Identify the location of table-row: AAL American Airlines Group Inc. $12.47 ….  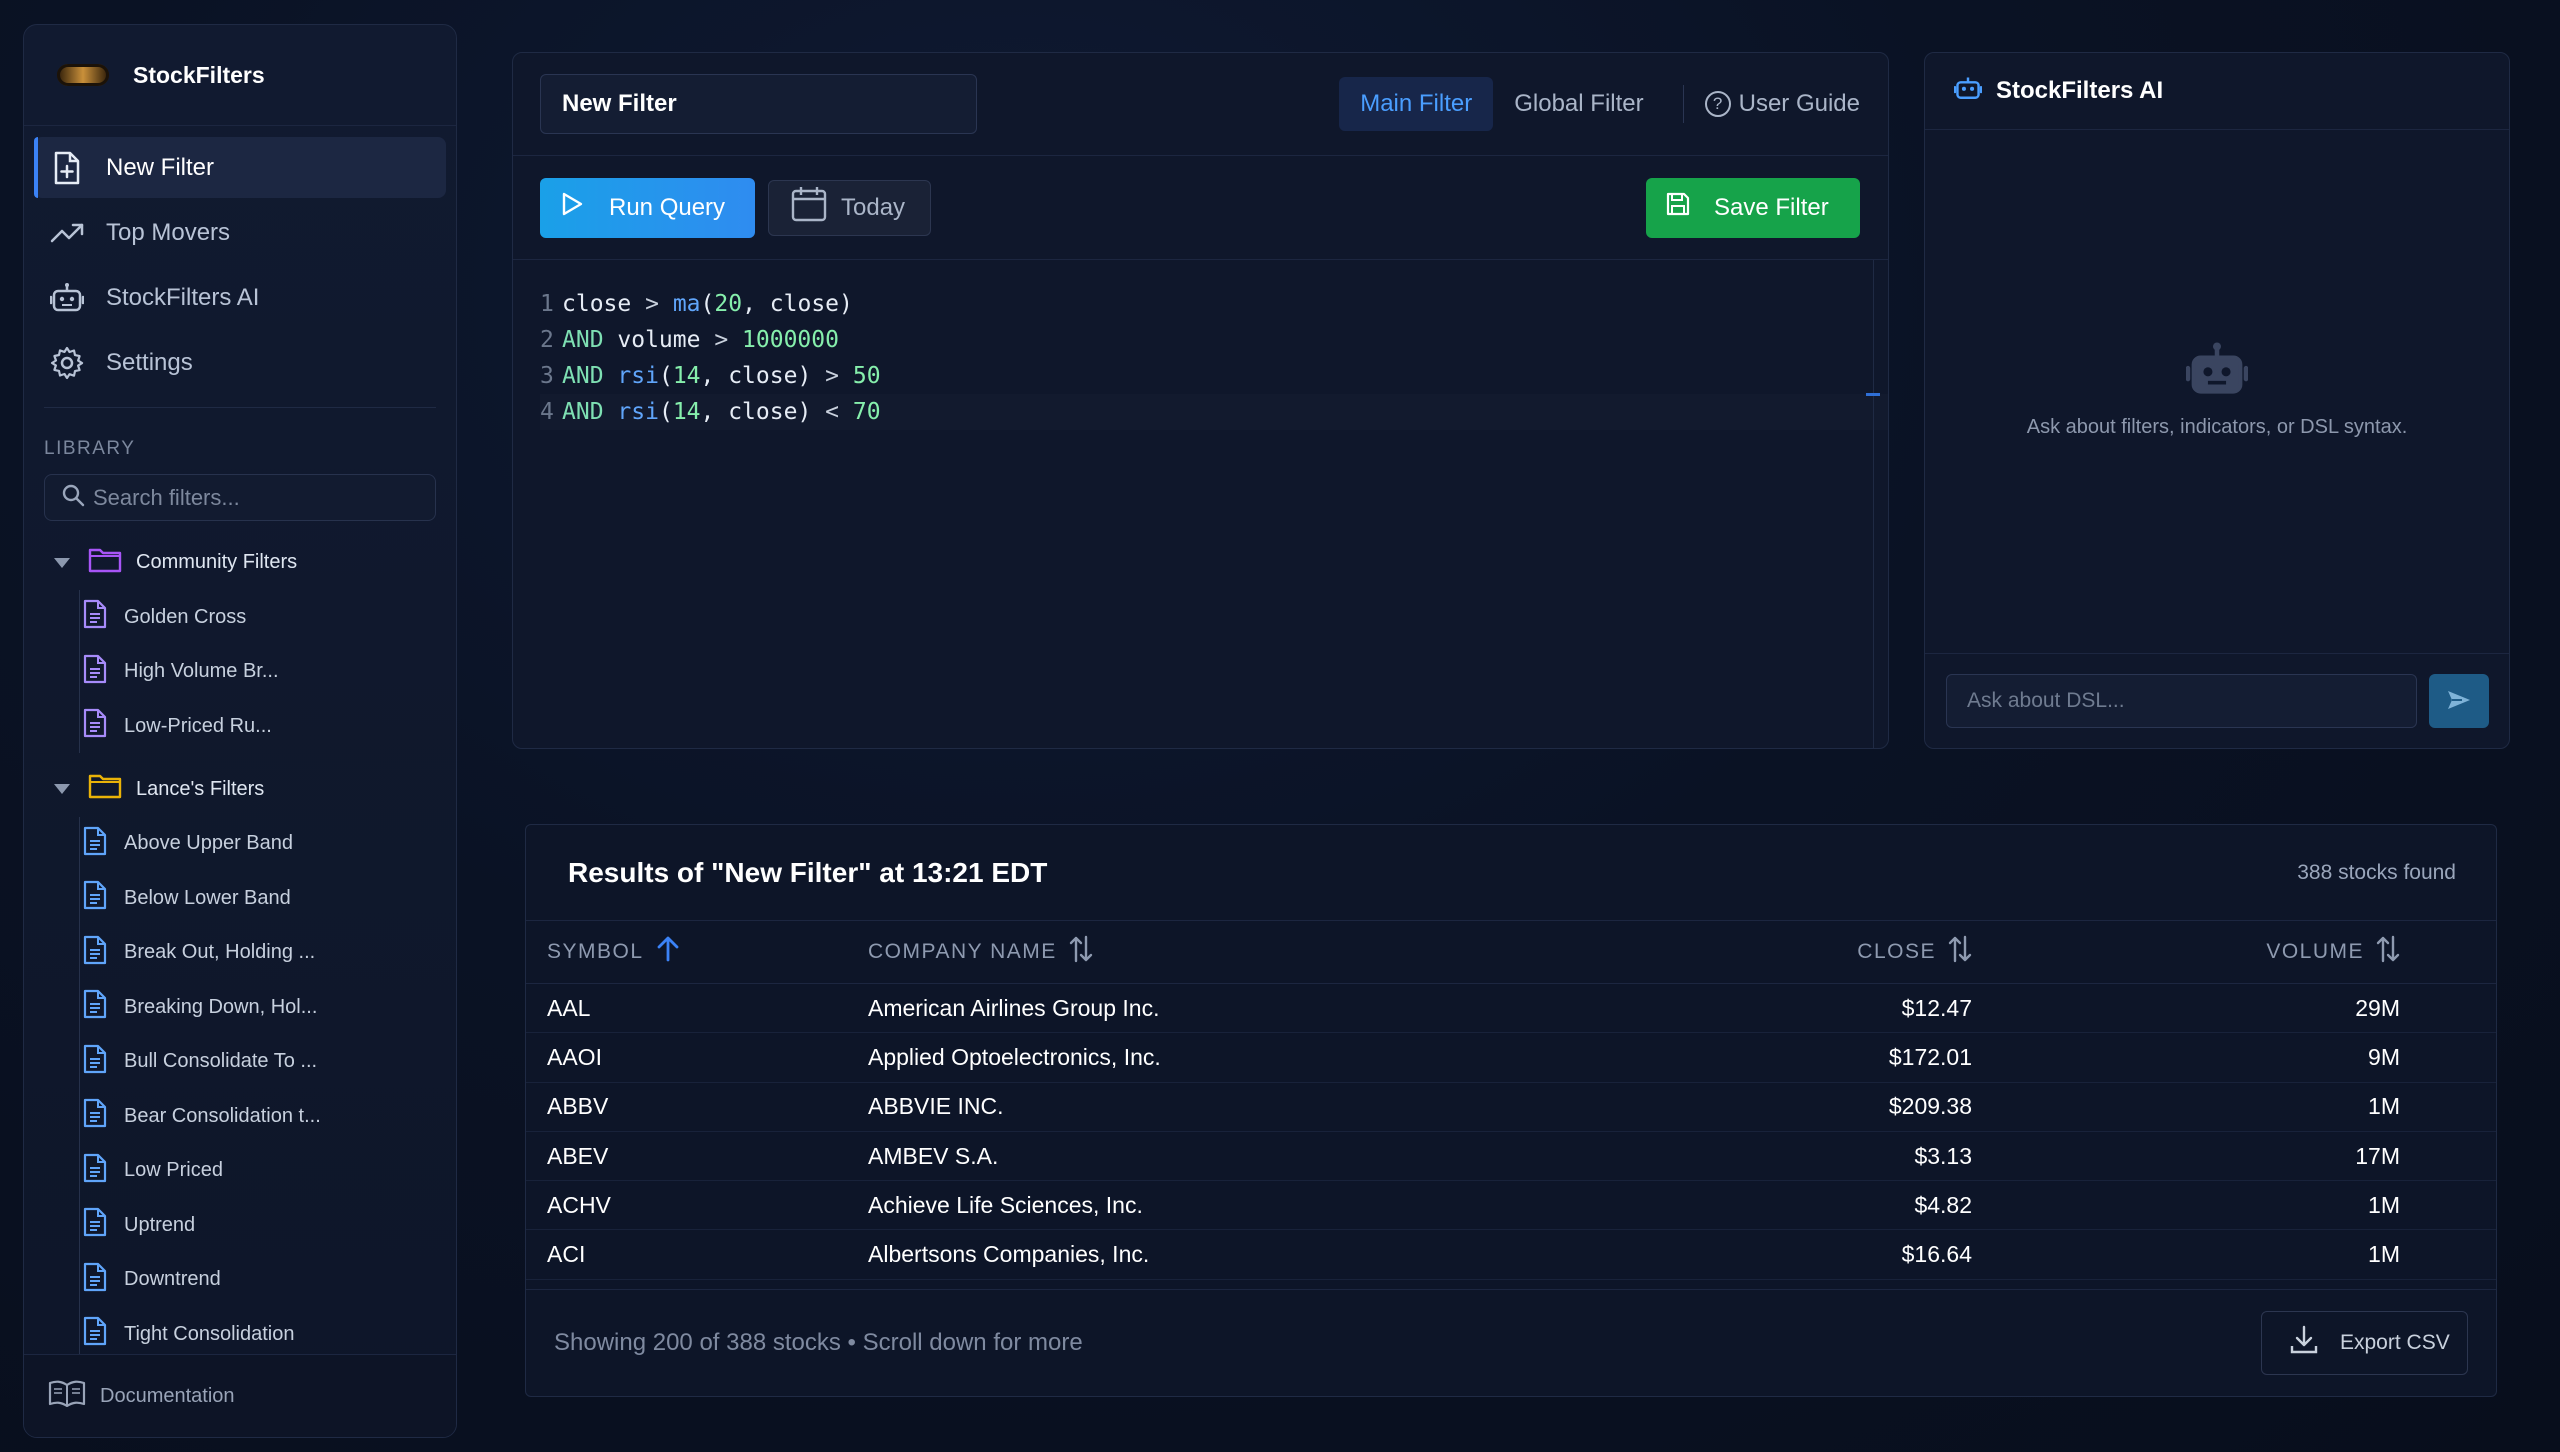
(1511, 1009).